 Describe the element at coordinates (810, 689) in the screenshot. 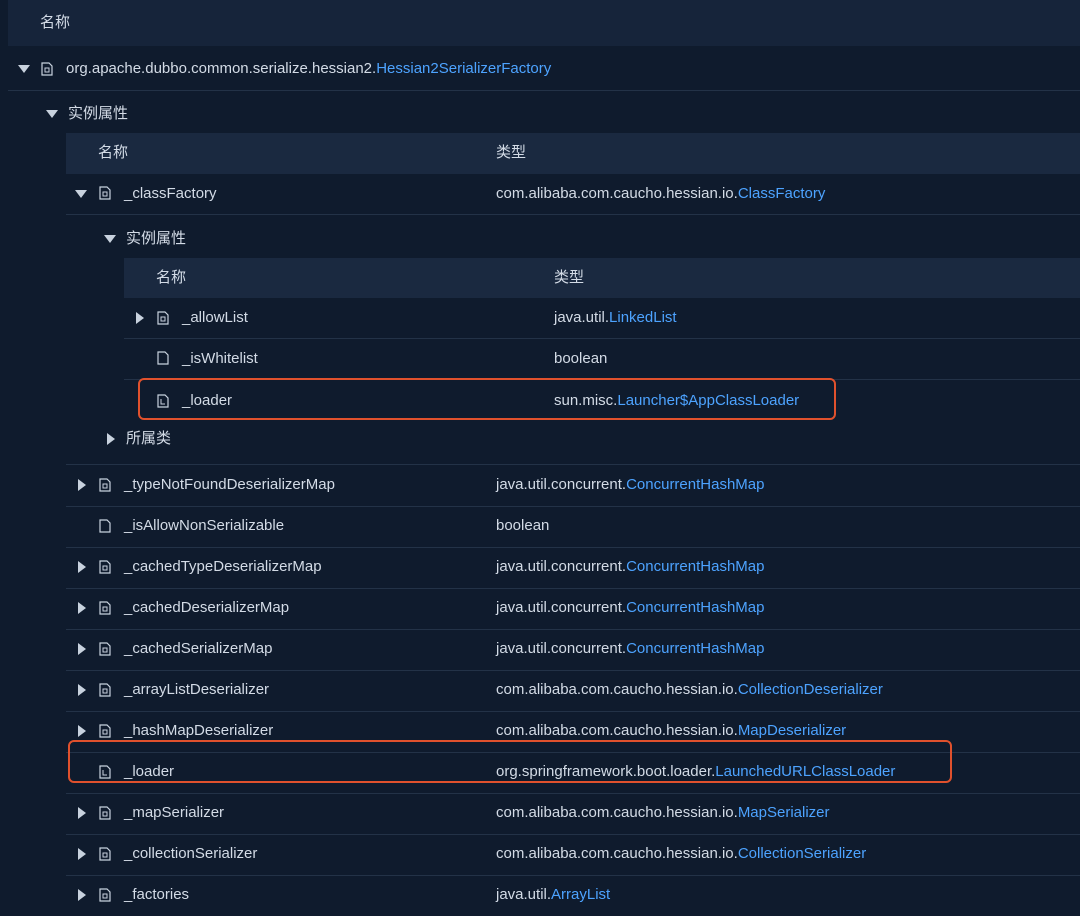

I see `type-class-link: CollectionDeserializer` at that location.